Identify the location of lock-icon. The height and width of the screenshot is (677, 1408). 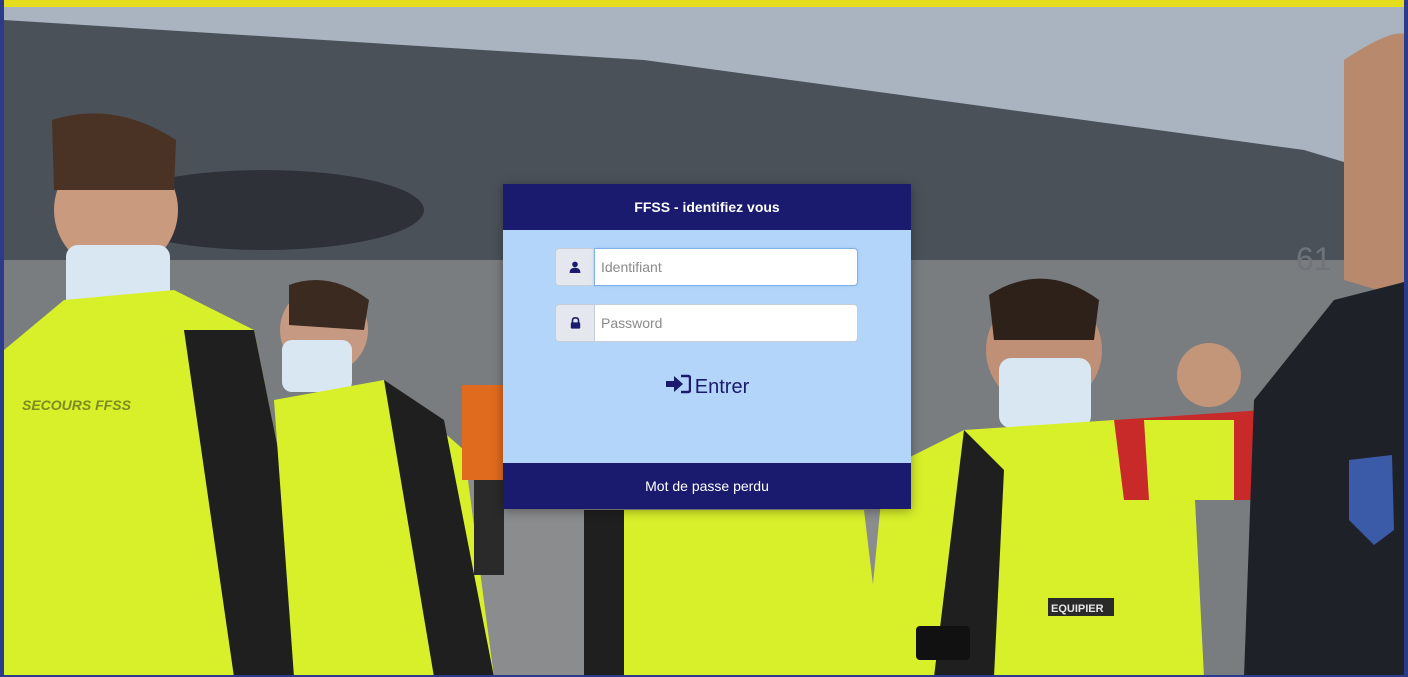
(574, 323).